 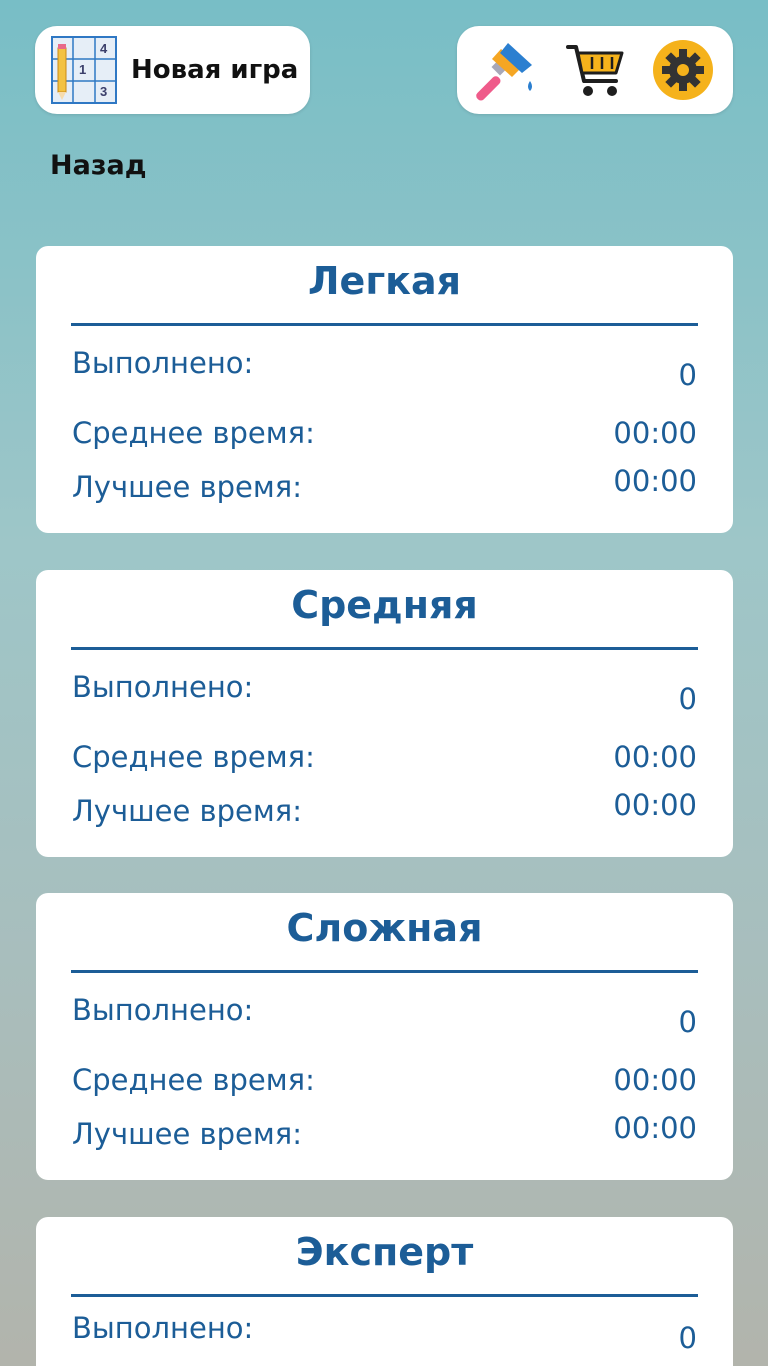 I want to click on new-game-label: Новая игра, so click(x=215, y=70).